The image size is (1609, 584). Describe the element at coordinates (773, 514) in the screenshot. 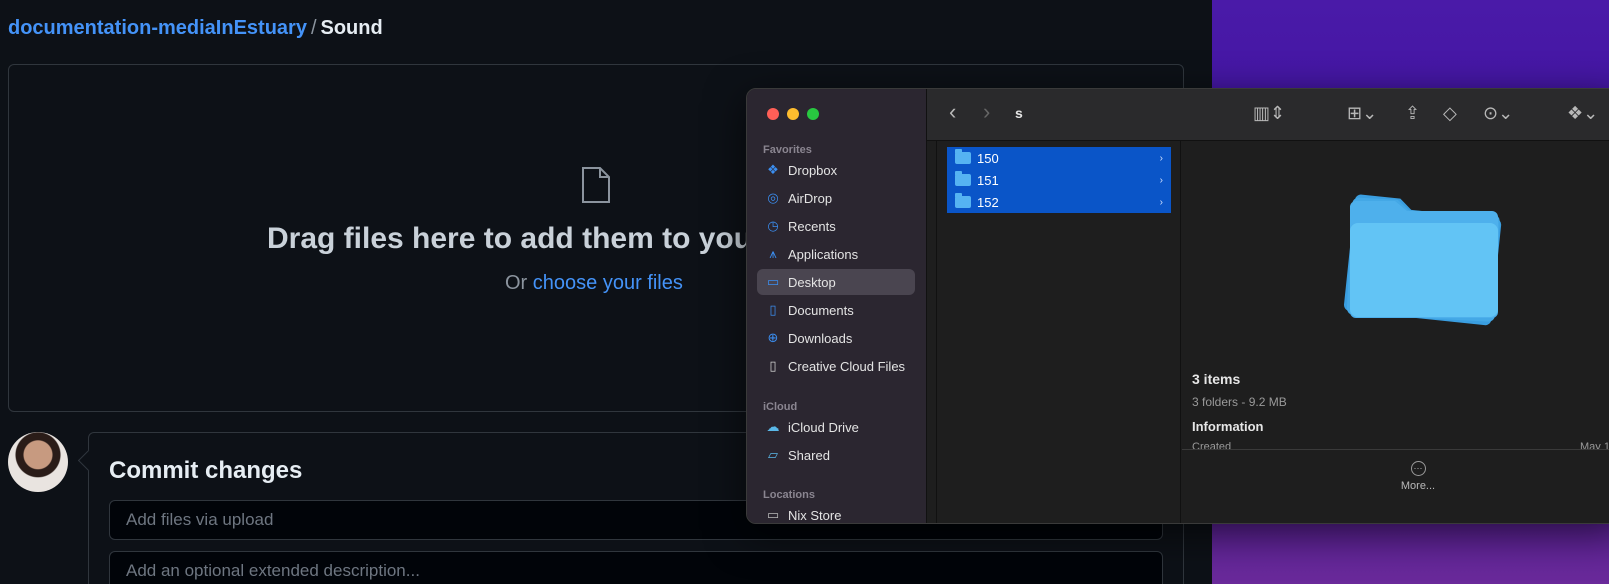

I see `drive-icon: ▭` at that location.